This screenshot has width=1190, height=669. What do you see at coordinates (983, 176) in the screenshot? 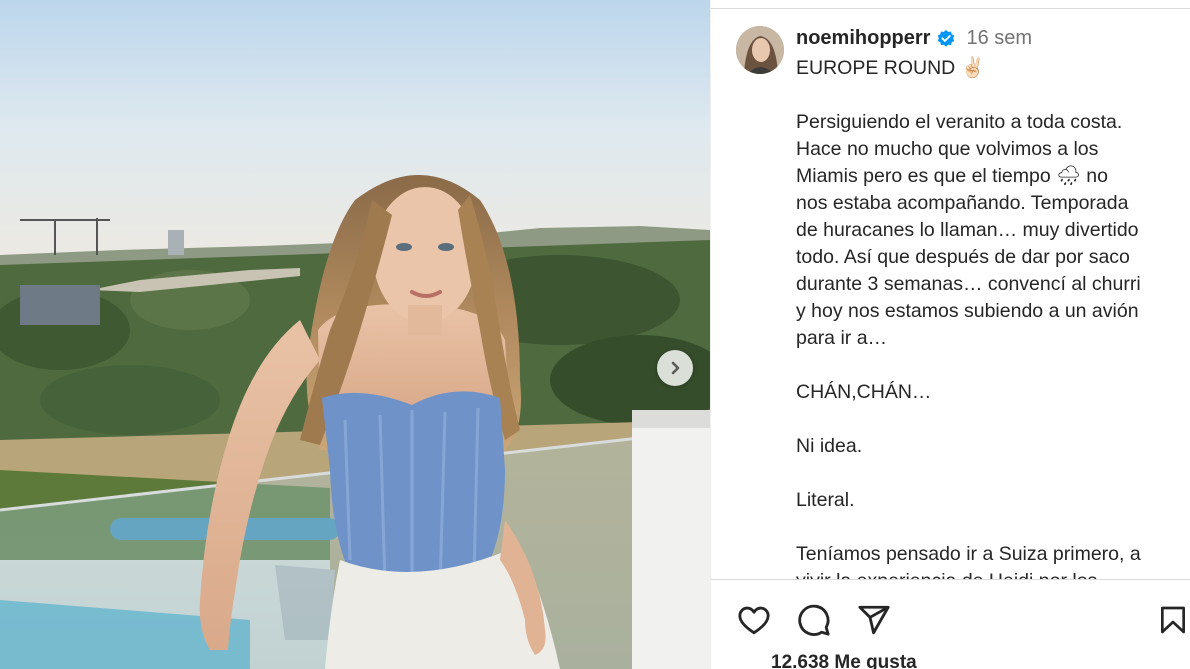
I see `caption-line: Miamis pero es que el tiempo 🌧 no` at bounding box center [983, 176].